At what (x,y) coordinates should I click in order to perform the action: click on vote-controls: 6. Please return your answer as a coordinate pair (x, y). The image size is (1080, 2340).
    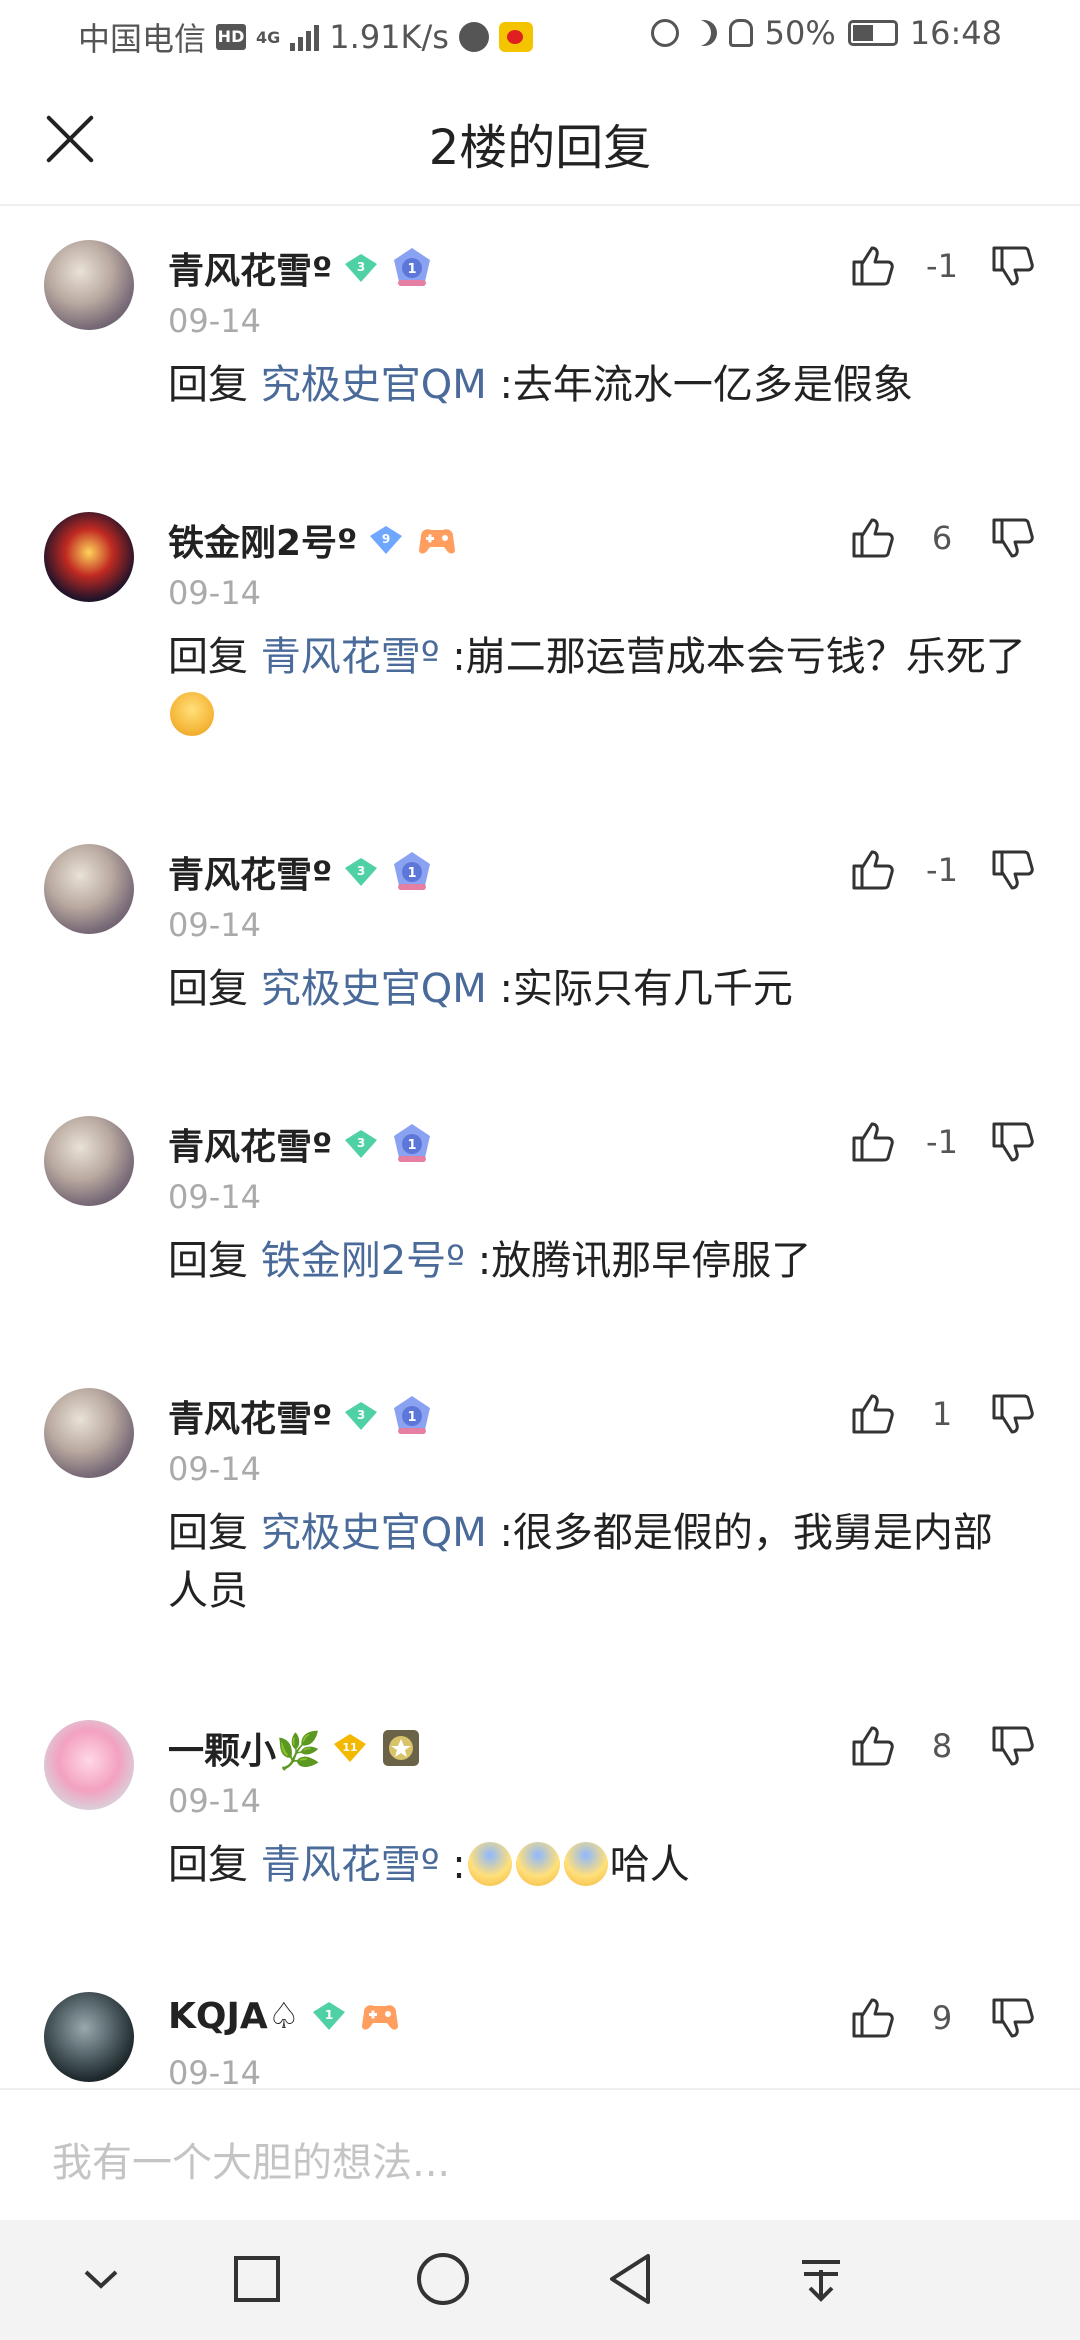
    Looking at the image, I should click on (942, 538).